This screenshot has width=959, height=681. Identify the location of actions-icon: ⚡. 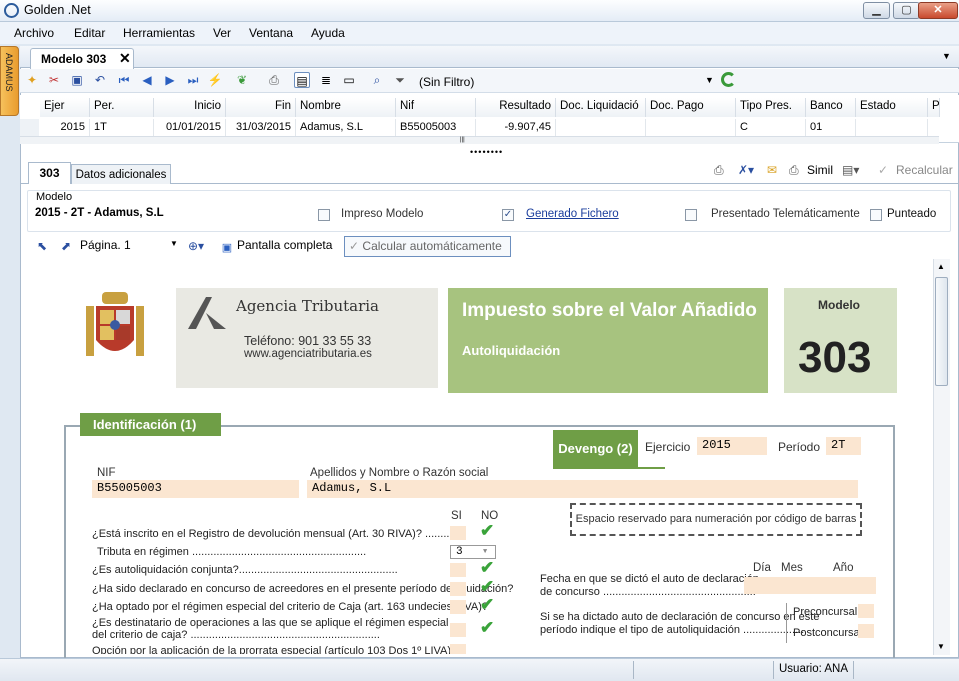
(215, 80).